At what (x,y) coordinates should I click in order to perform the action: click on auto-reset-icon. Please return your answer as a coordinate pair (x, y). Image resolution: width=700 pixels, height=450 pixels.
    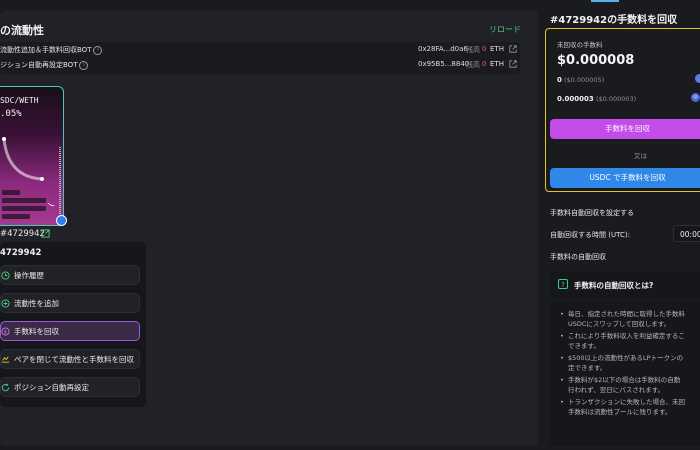
    Looking at the image, I should click on (5, 387).